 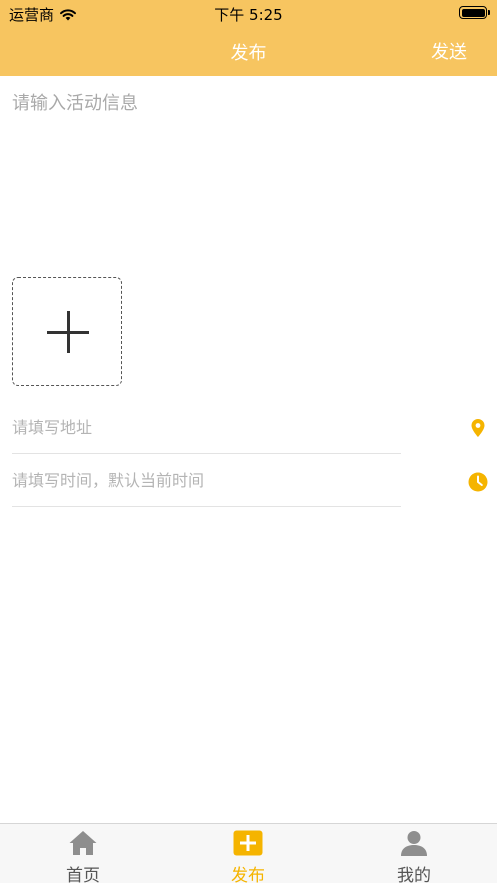 What do you see at coordinates (83, 843) in the screenshot?
I see `home-icon` at bounding box center [83, 843].